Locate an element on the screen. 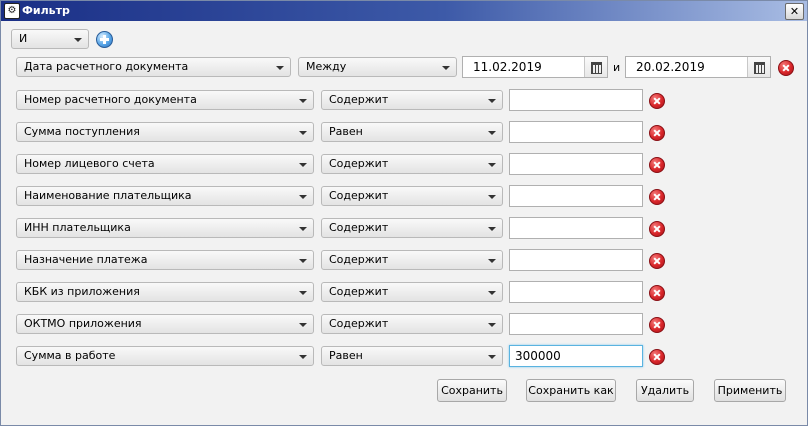 This screenshot has width=808, height=426. window-title: Фильтр is located at coordinates (46, 10).